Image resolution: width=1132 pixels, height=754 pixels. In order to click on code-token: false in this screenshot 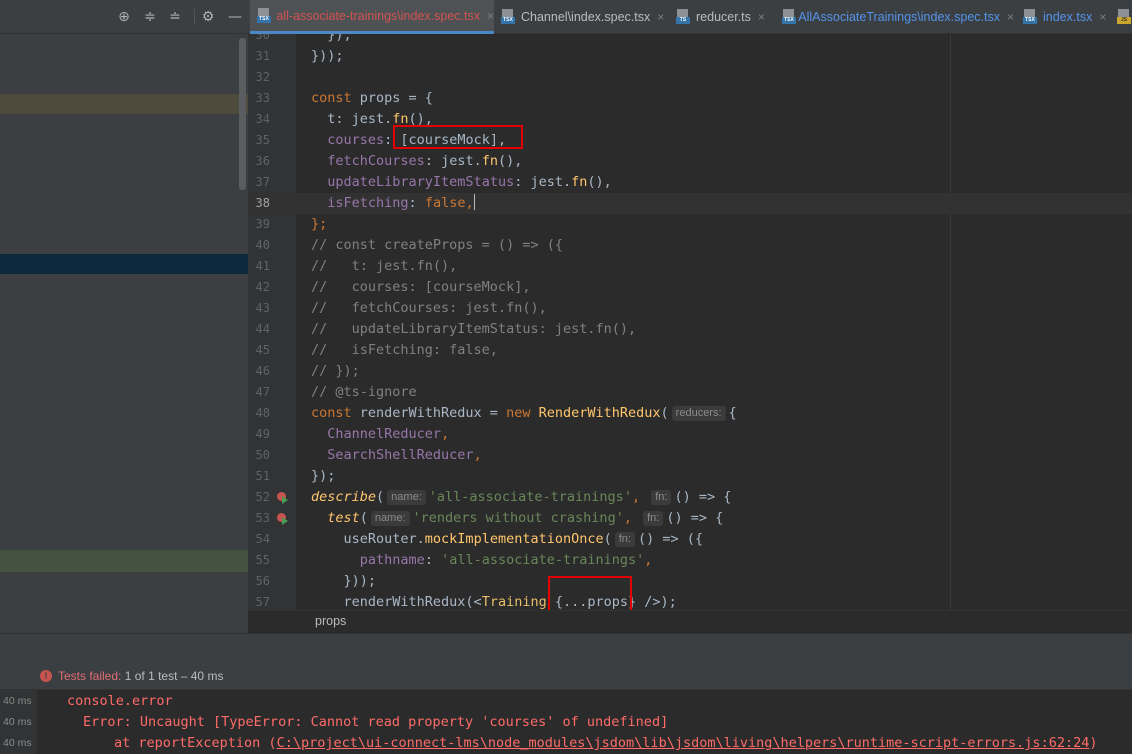, I will do `click(445, 203)`.